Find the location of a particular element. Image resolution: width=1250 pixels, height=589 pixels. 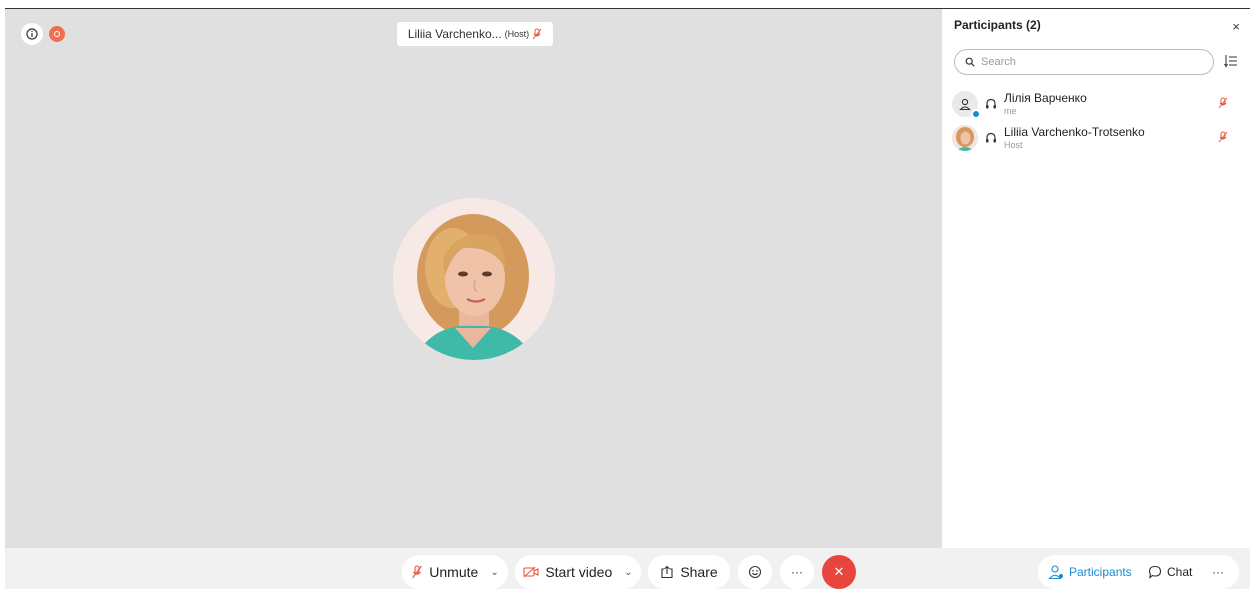

participant-row: Liliia Varchenko-Trotsenko Host is located at coordinates (1097, 138).